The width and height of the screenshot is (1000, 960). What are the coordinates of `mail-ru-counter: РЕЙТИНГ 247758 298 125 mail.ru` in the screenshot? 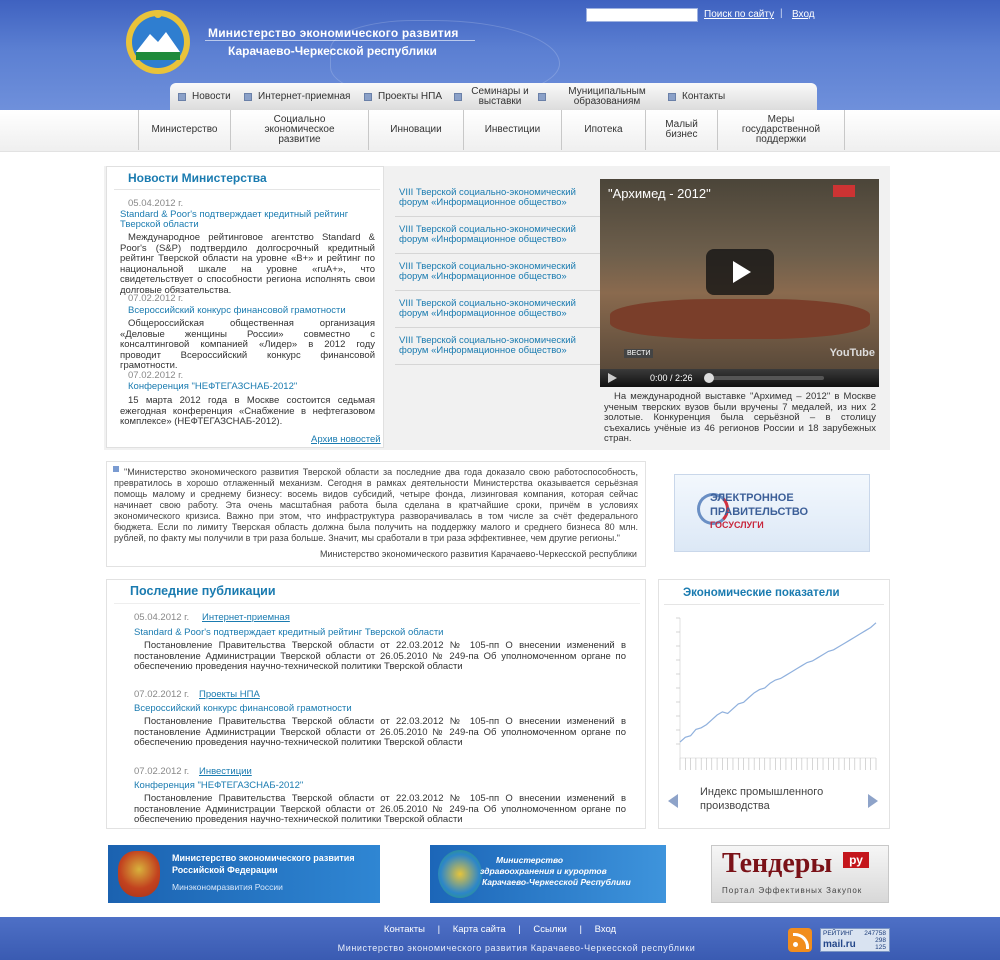 It's located at (855, 940).